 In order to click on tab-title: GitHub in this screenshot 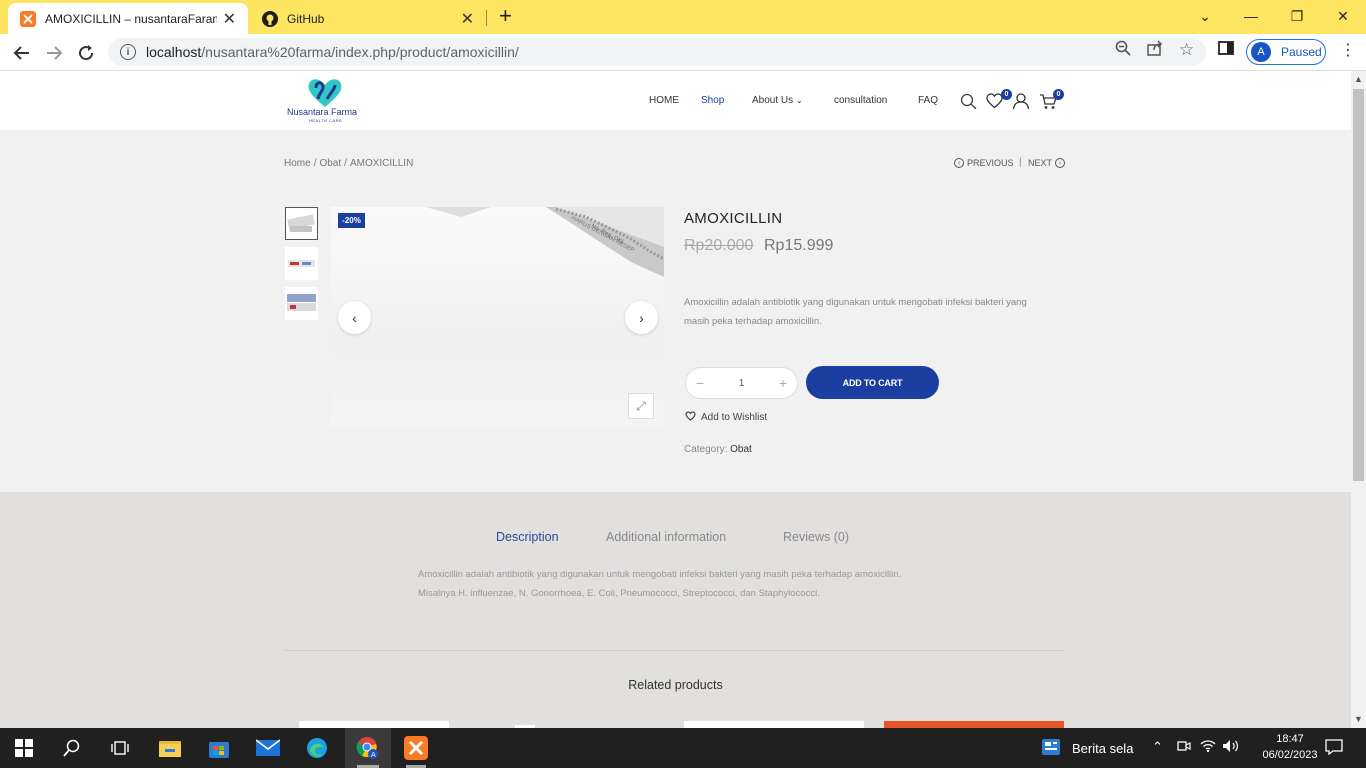, I will do `click(306, 18)`.